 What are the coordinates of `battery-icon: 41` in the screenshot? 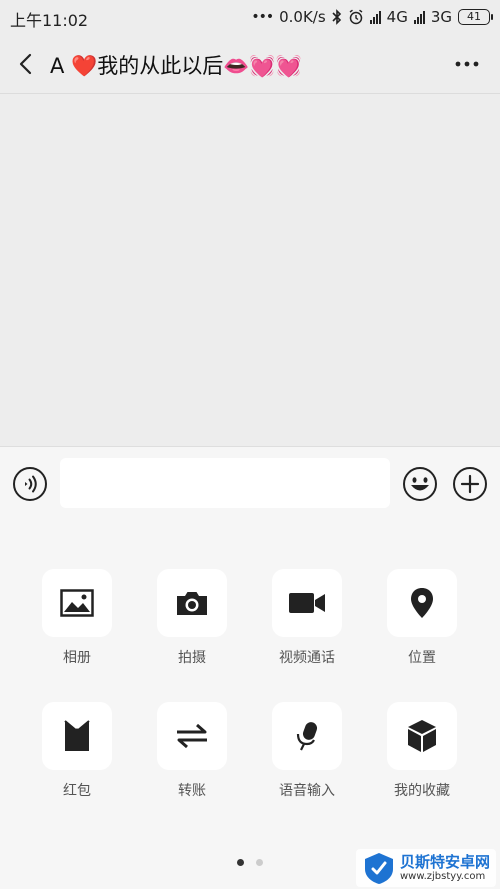 It's located at (475, 17).